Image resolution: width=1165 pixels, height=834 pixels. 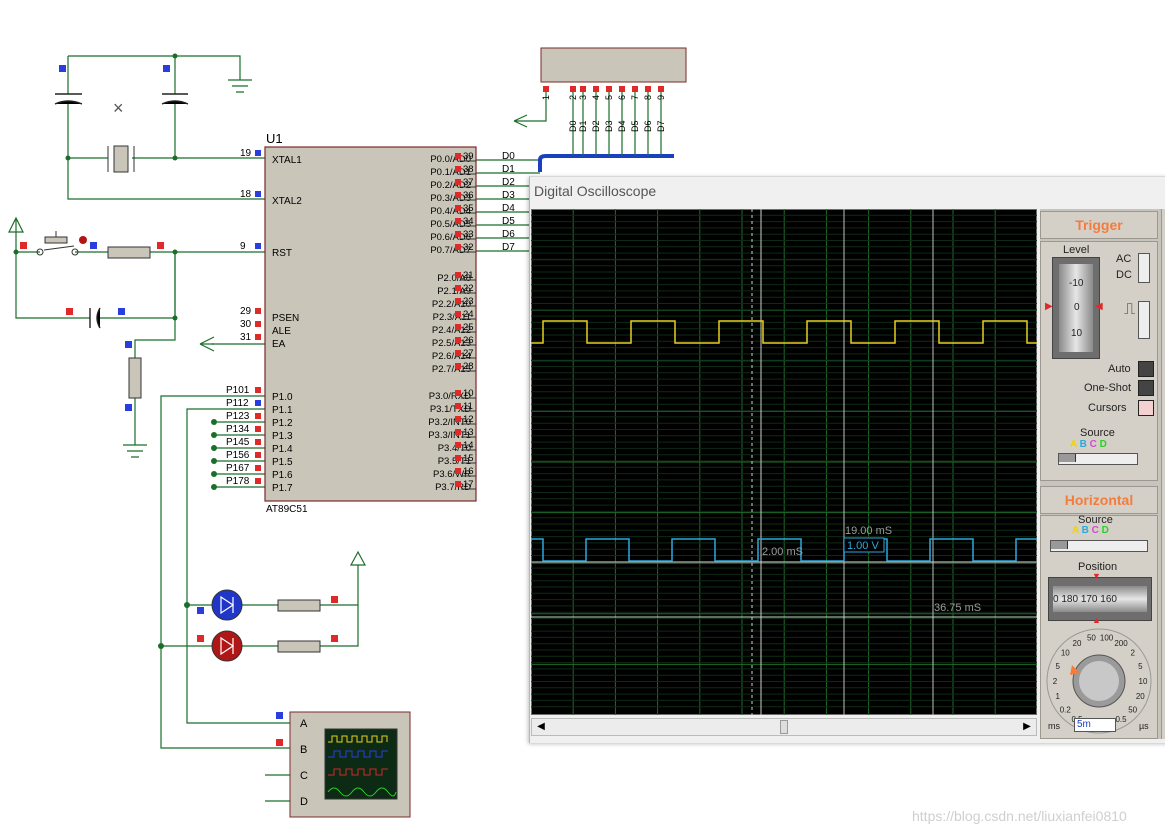 What do you see at coordinates (573, 97) in the screenshot?
I see `connector-pin-number: 2` at bounding box center [573, 97].